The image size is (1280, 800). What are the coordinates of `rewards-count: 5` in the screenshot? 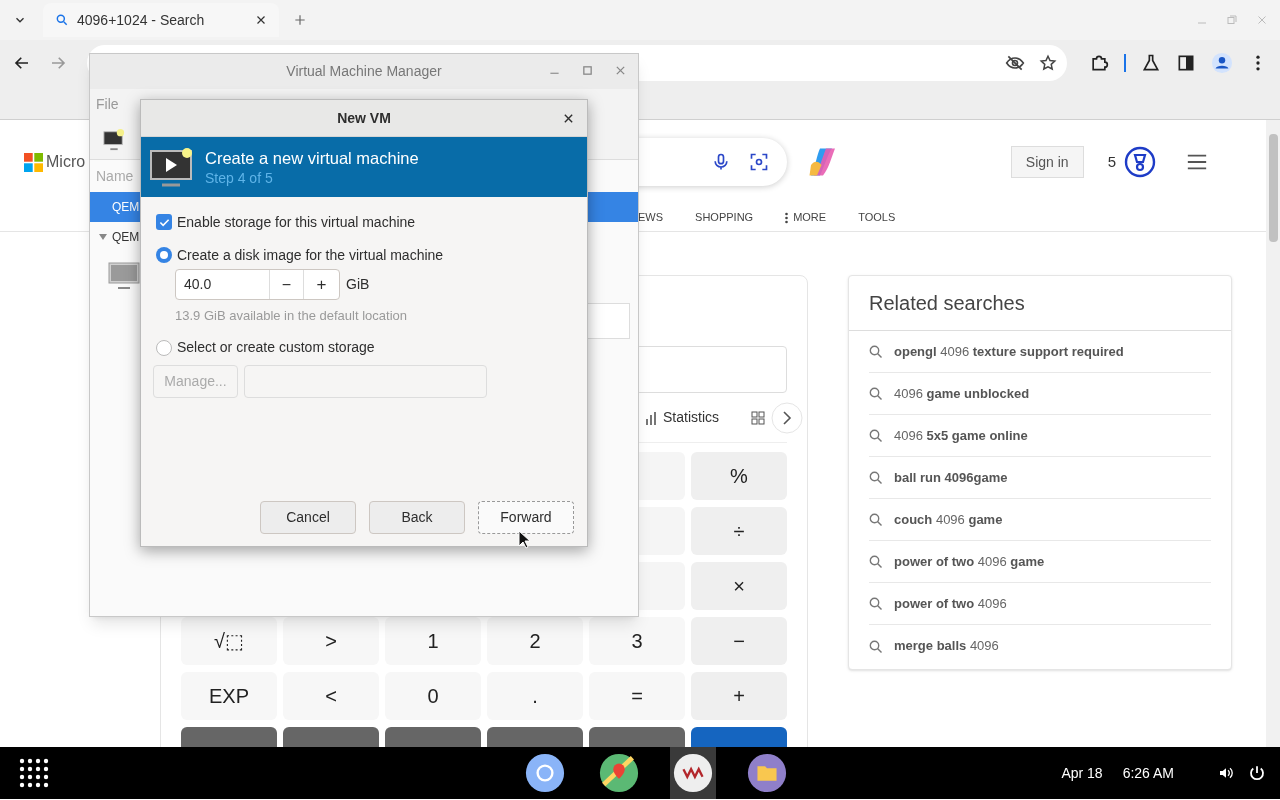 It's located at (1111, 161).